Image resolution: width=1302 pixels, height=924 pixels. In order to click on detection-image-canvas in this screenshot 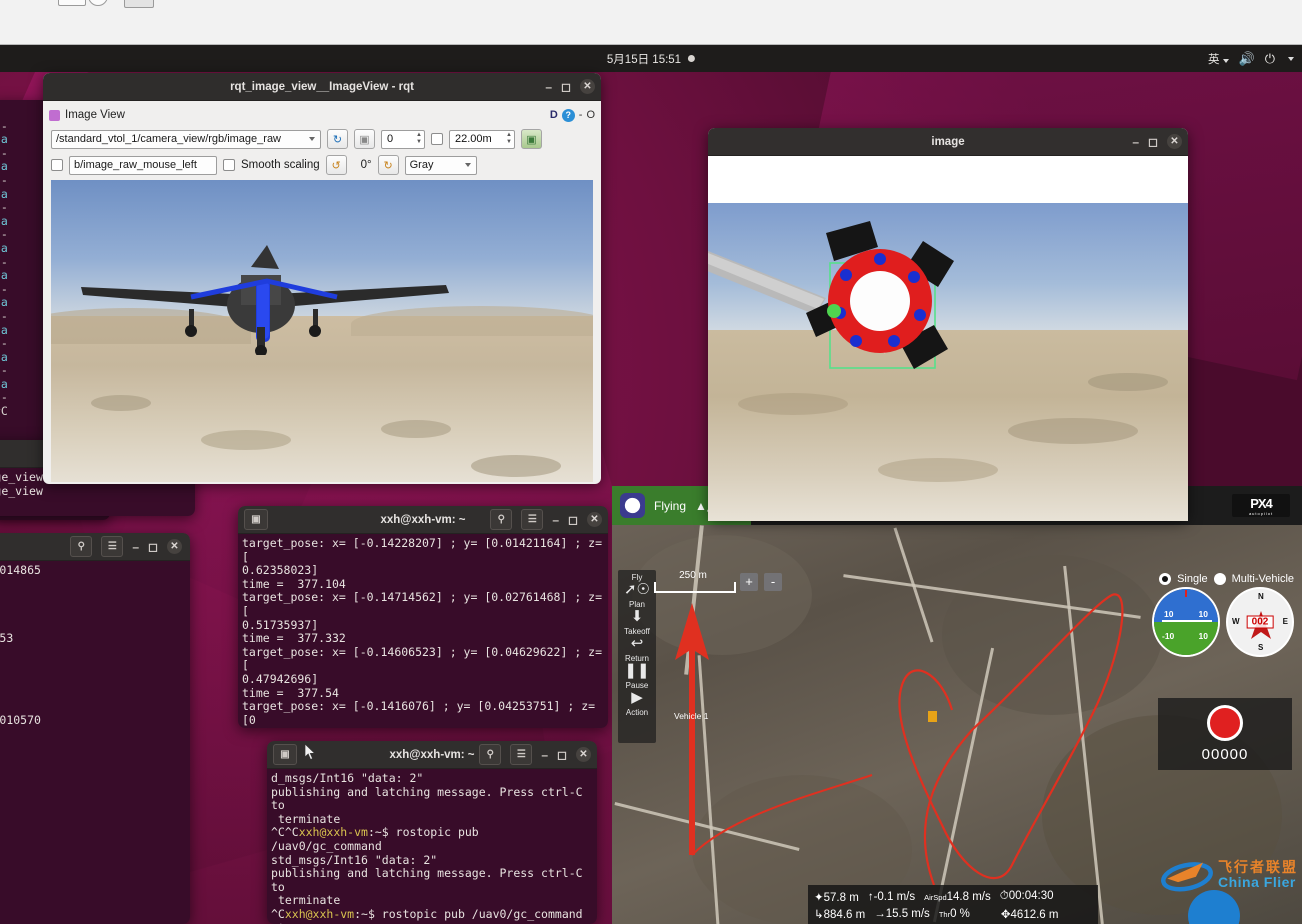, I will do `click(948, 362)`.